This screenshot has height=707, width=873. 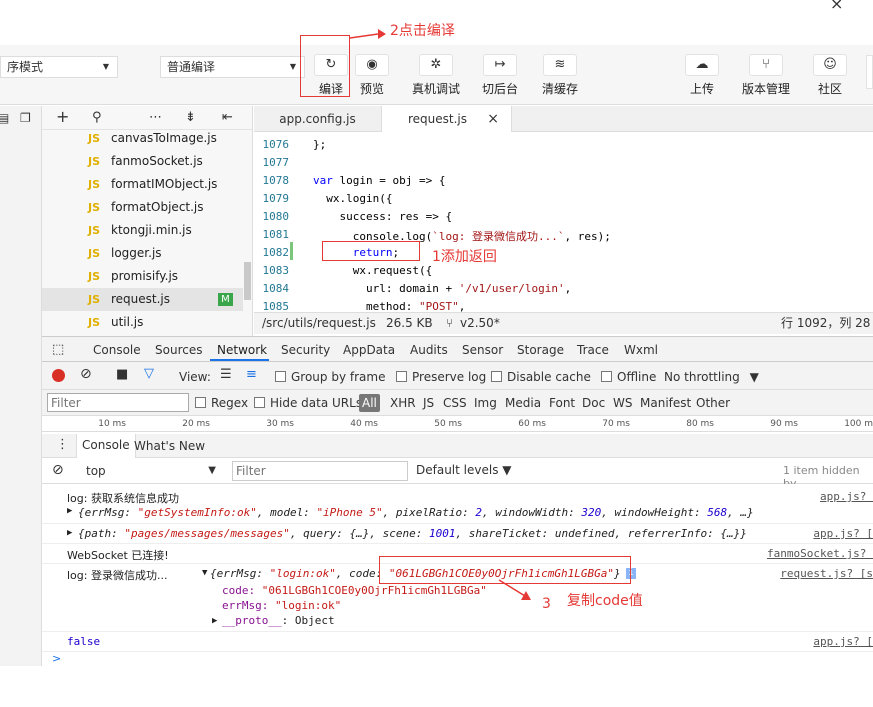 I want to click on clear-cache-button: ≋ 清缓存, so click(x=560, y=75).